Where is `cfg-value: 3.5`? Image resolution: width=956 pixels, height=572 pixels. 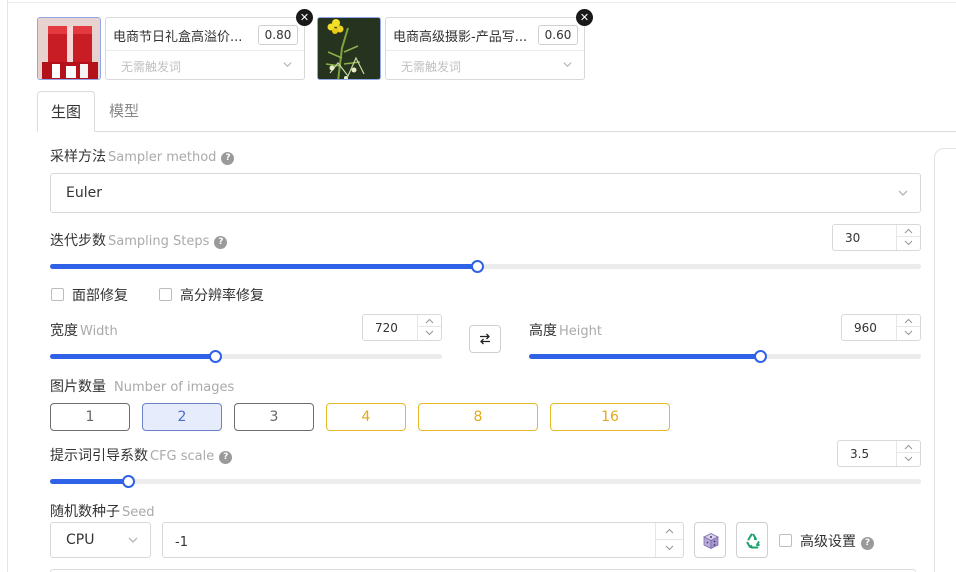
cfg-value: 3.5 is located at coordinates (860, 454).